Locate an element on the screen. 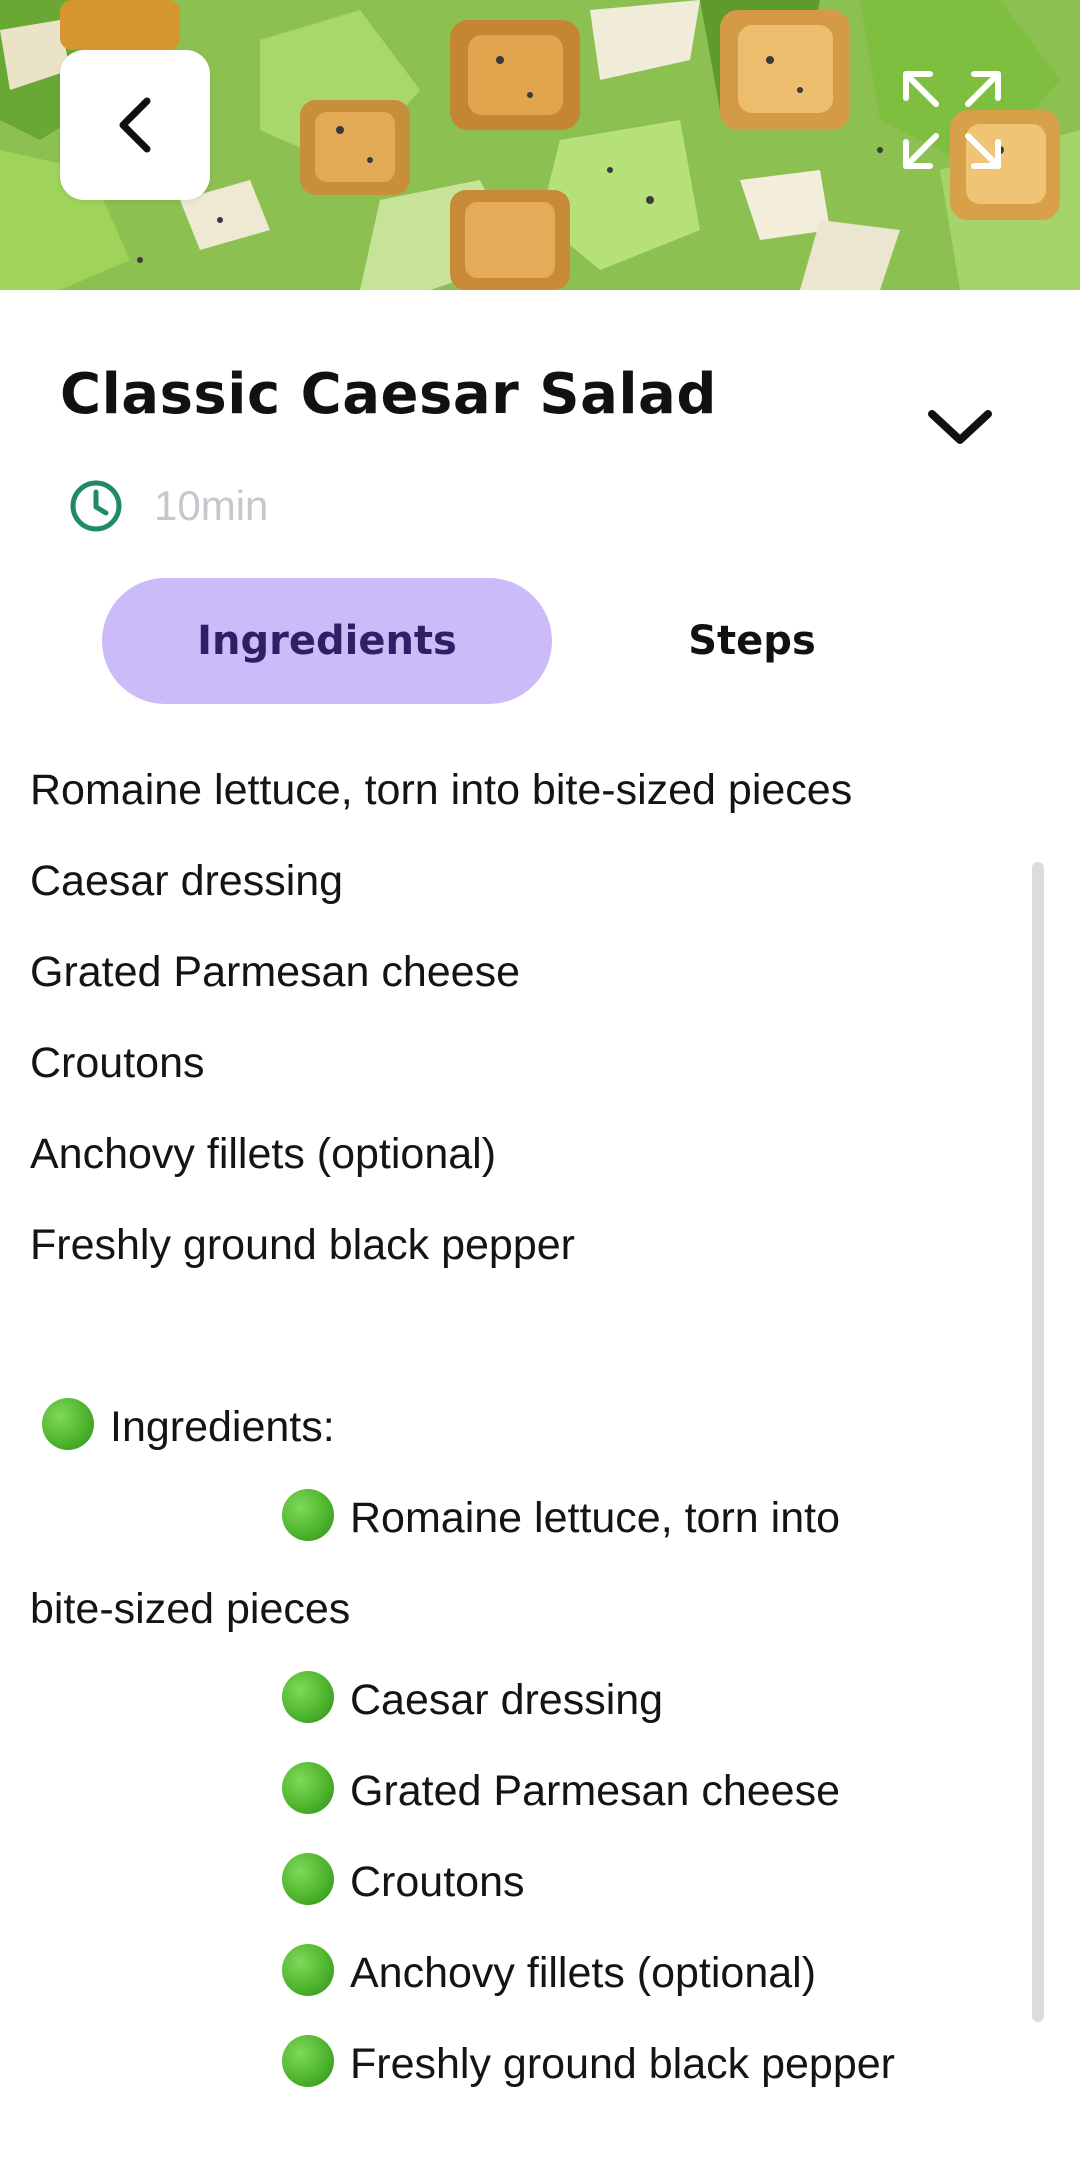 This screenshot has width=1080, height=2158. back-button is located at coordinates (135, 125).